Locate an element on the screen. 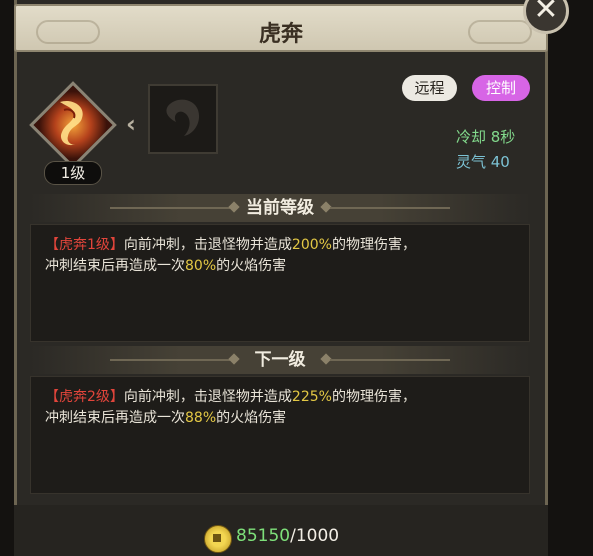  upgrade-cost: 85150/1000 is located at coordinates (287, 536).